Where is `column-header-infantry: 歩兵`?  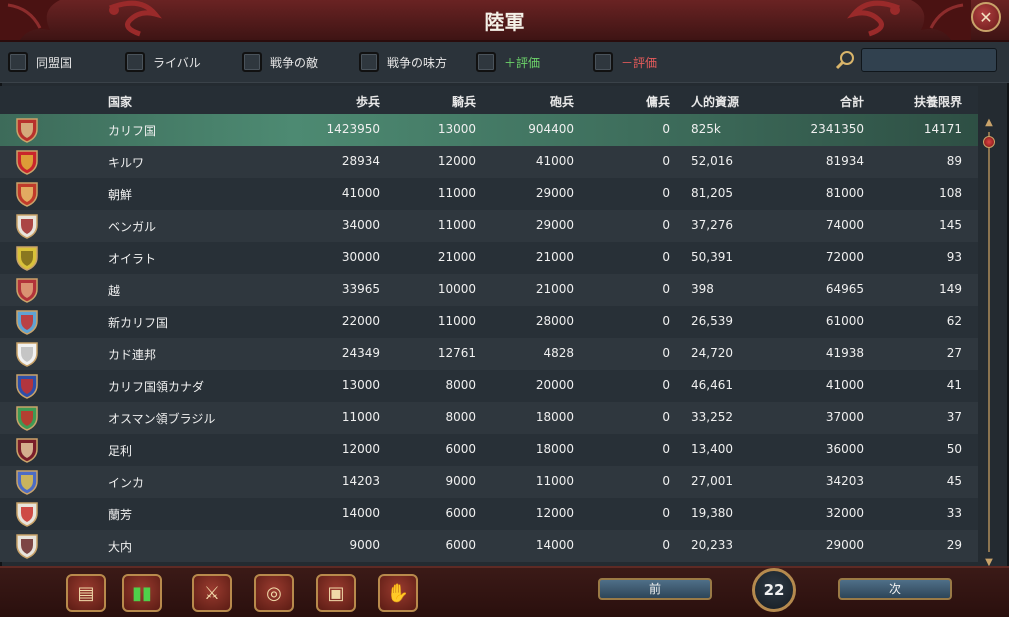
column-header-infantry: 歩兵 is located at coordinates (340, 101).